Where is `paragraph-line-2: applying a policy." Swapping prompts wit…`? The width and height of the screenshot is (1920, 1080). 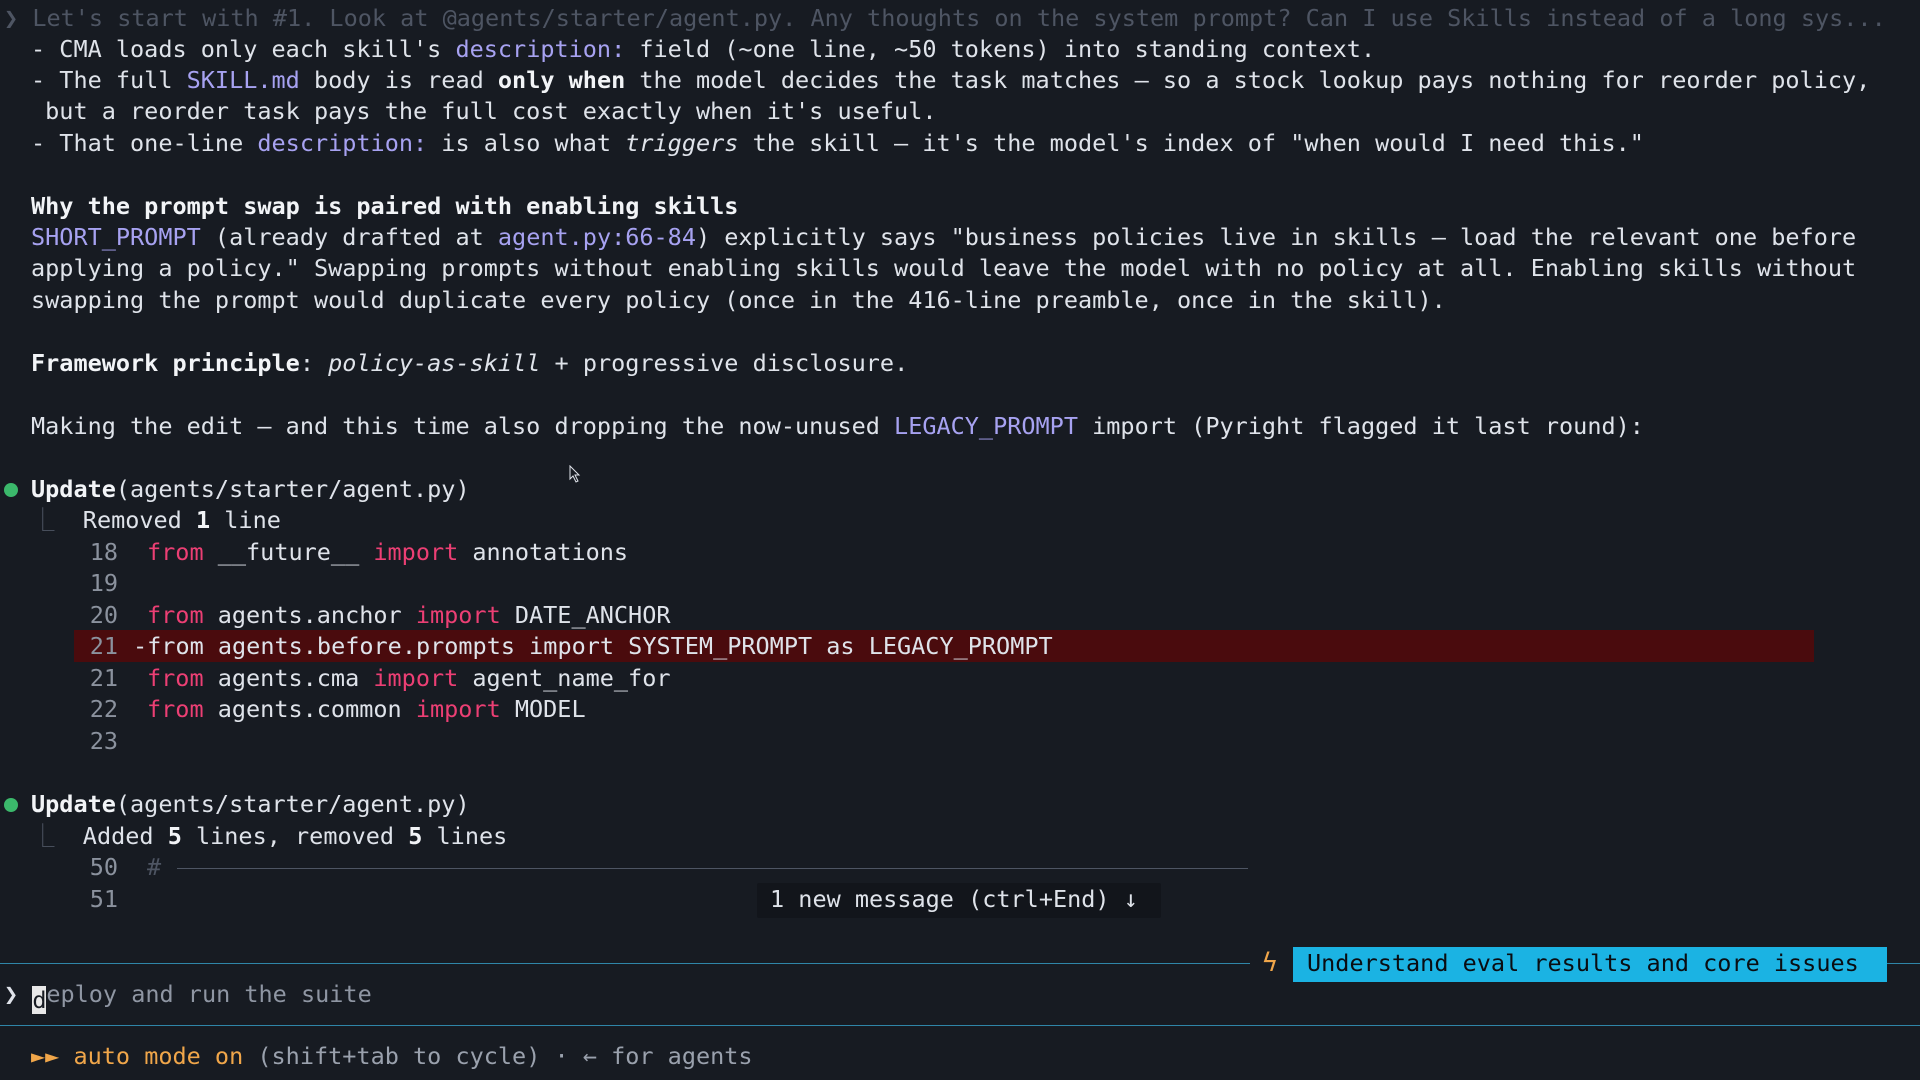 paragraph-line-2: applying a policy." Swapping prompts wit… is located at coordinates (944, 268).